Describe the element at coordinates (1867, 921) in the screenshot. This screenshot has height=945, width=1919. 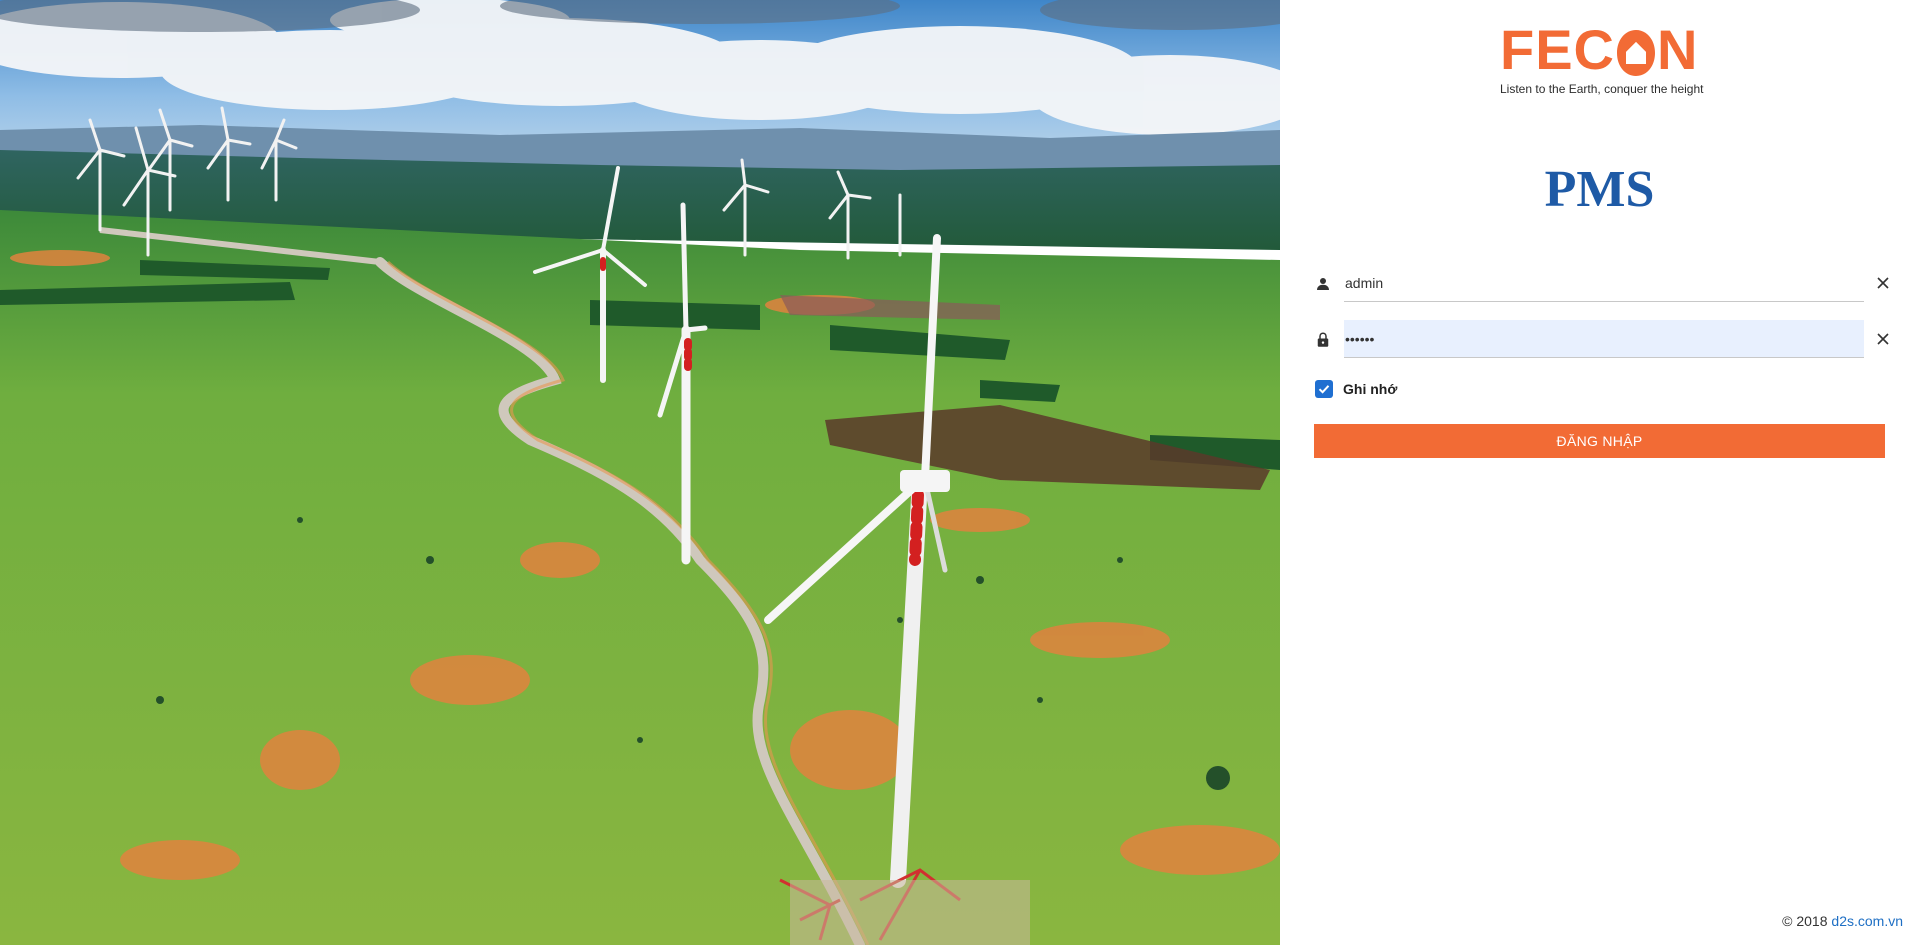
I see `footer-link: d2s.com.vn` at that location.